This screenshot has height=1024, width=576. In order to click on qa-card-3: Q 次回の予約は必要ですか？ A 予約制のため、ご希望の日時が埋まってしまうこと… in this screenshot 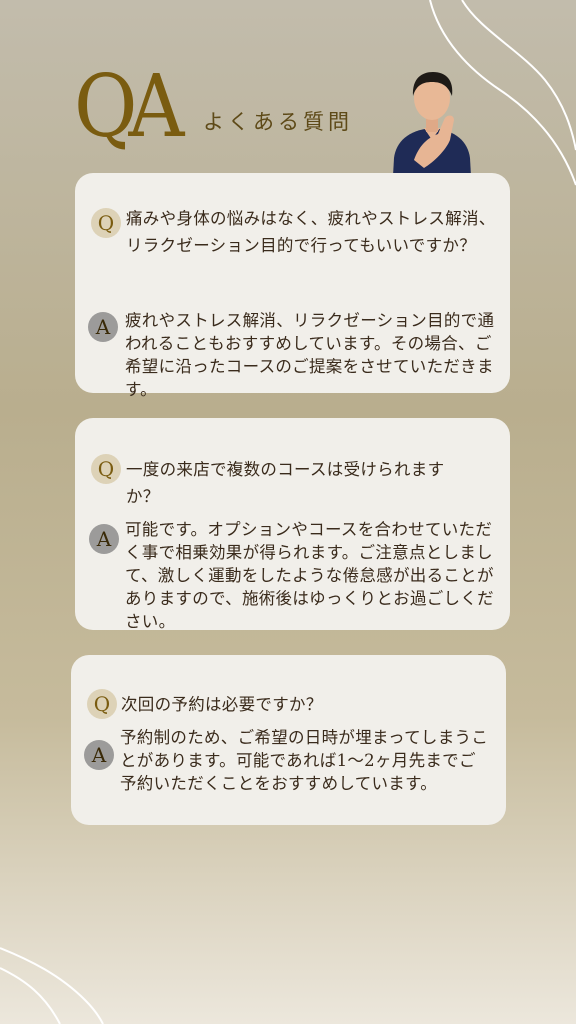, I will do `click(288, 740)`.